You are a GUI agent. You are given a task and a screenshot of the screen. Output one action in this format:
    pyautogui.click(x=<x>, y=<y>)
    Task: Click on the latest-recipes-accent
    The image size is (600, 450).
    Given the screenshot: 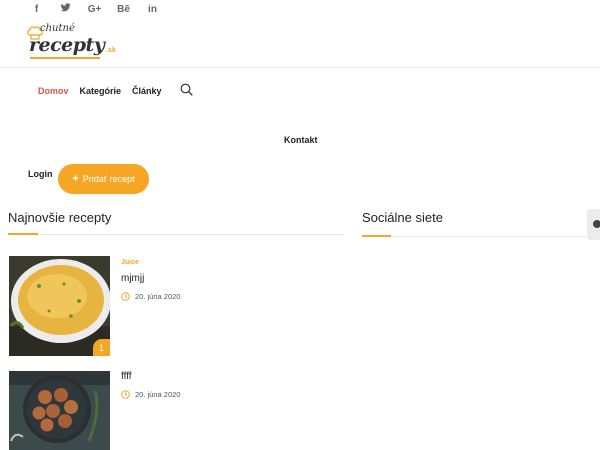 What is the action you would take?
    pyautogui.click(x=23, y=234)
    